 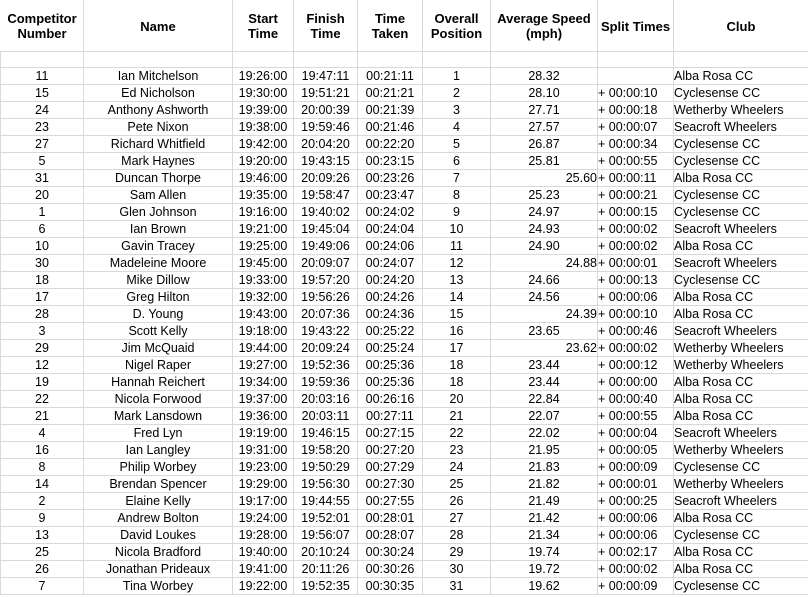 What do you see at coordinates (390, 399) in the screenshot?
I see `time-taken-cell: 00:26:16` at bounding box center [390, 399].